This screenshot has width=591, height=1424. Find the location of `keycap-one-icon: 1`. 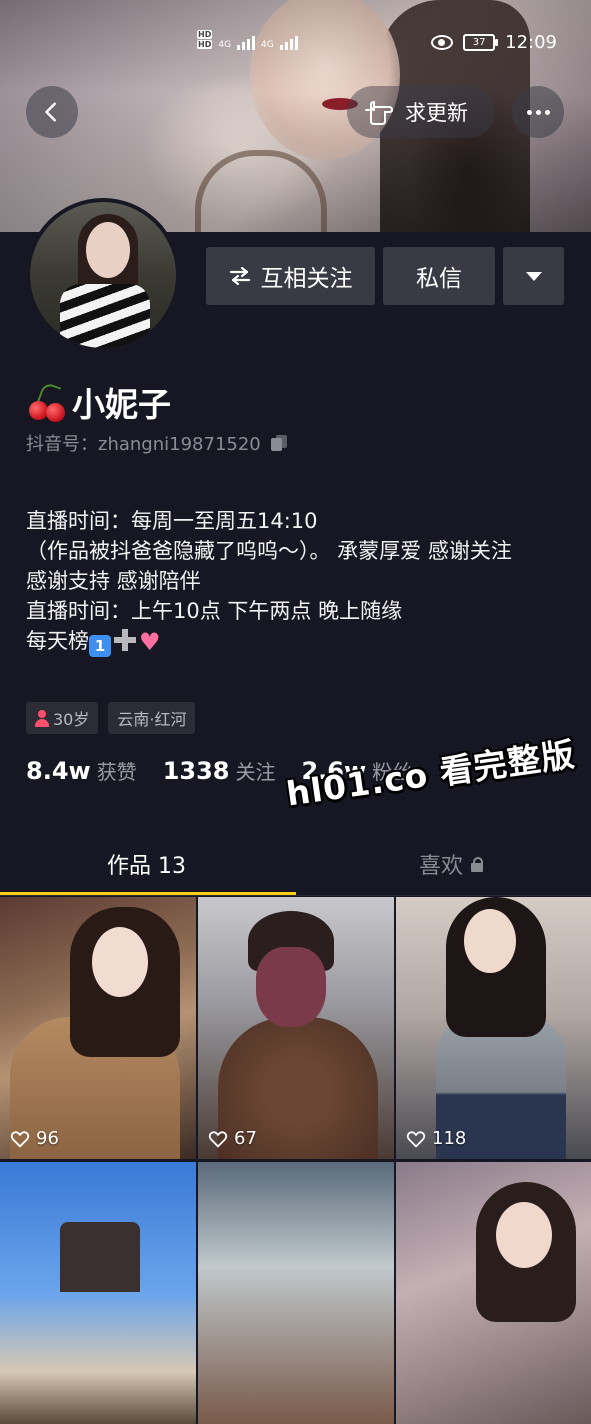

keycap-one-icon: 1 is located at coordinates (100, 646).